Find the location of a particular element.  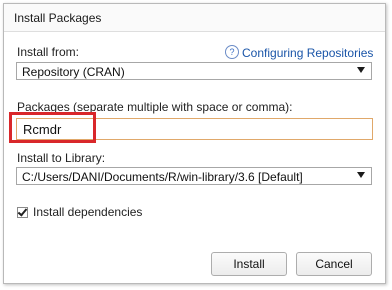

checkmark-icon is located at coordinates (22, 211).